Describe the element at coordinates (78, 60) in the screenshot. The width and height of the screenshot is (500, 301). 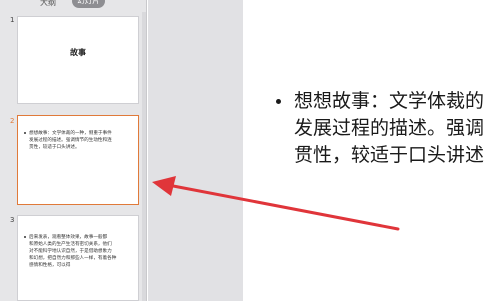
I see `slide-thumbnail-1: 故事` at that location.